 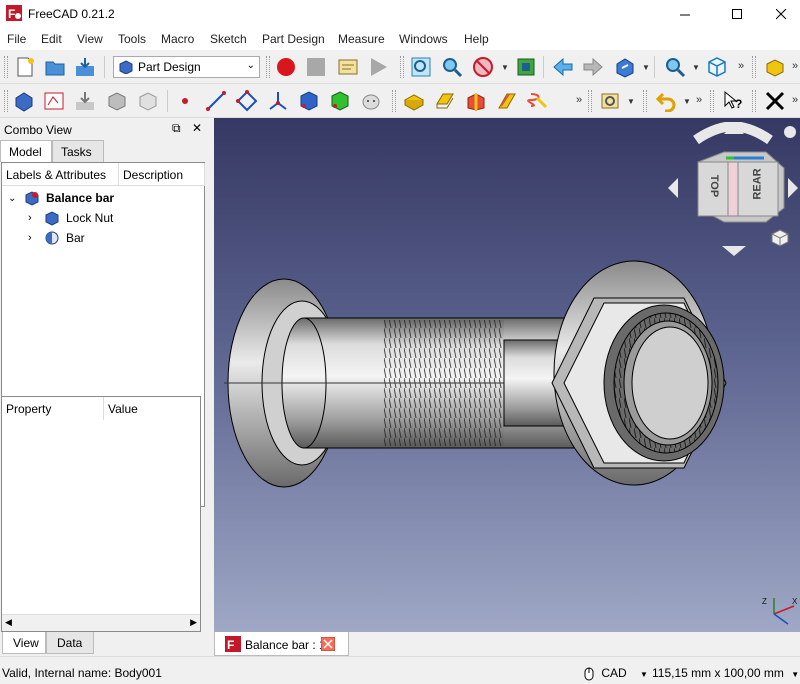 What do you see at coordinates (361, 39) in the screenshot?
I see `menu-measure: Measure` at bounding box center [361, 39].